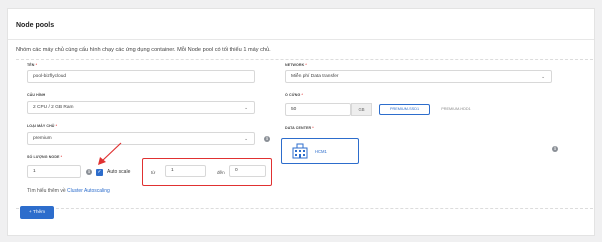 Image resolution: width=602 pixels, height=242 pixels. I want to click on range-from-label: từ, so click(153, 172).